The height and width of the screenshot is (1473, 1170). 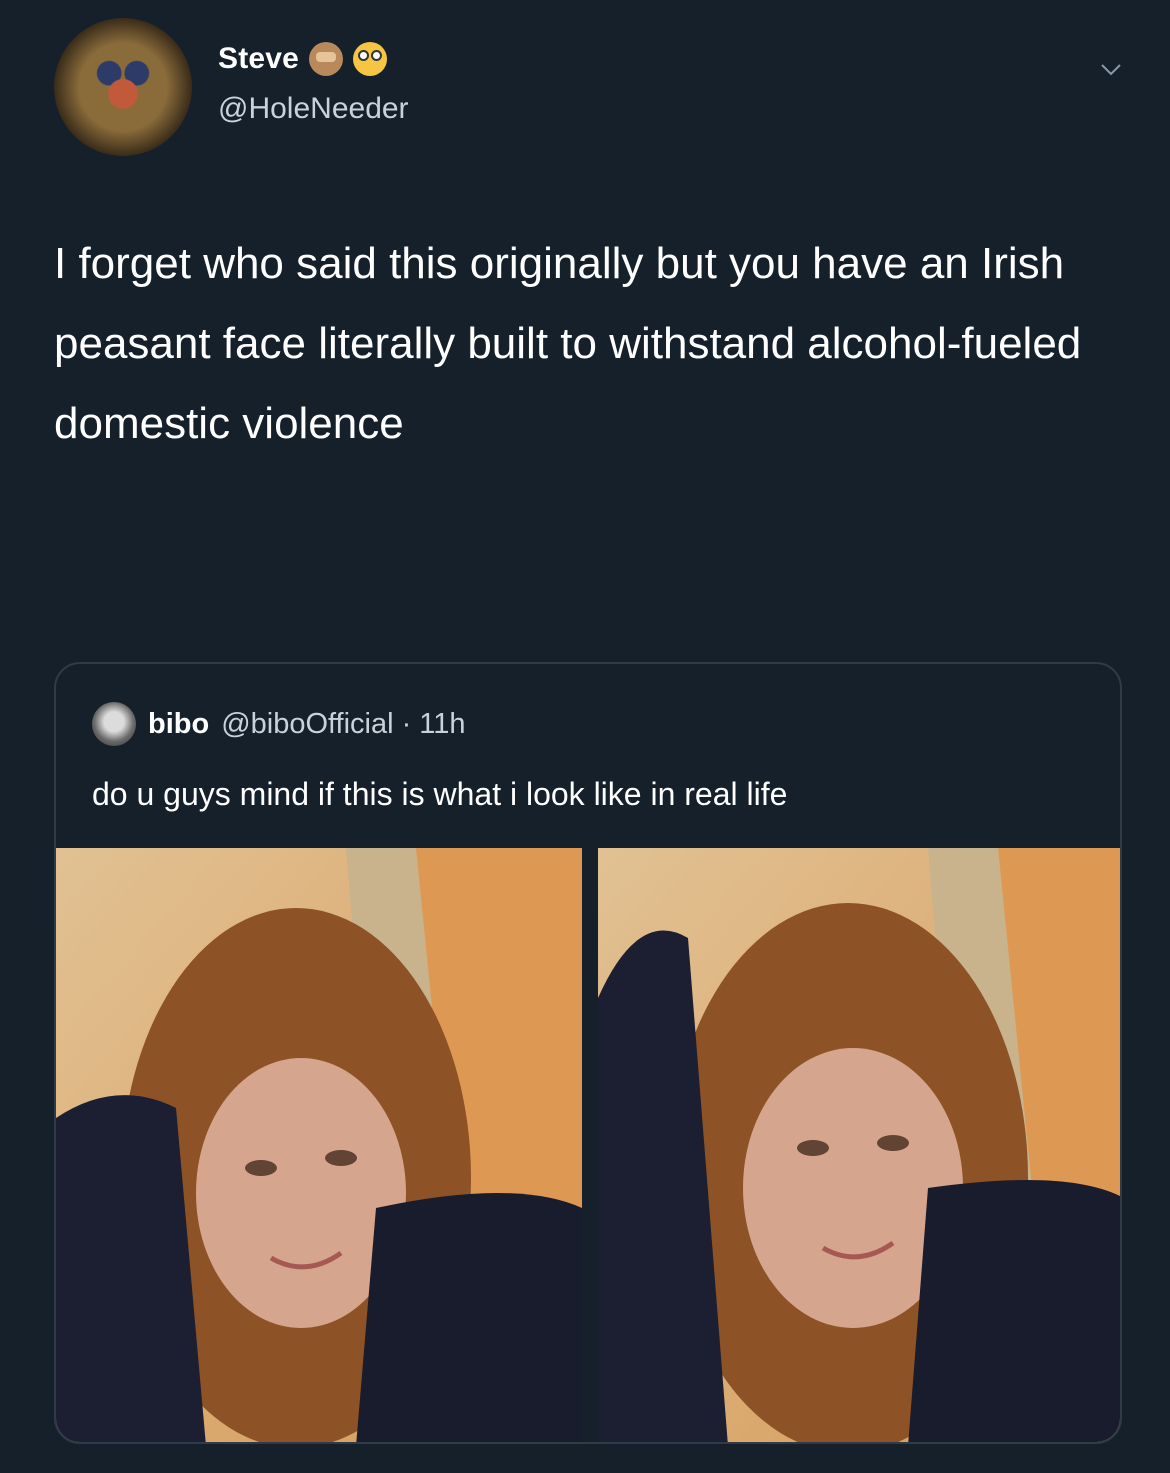 I want to click on name-row: Steve, so click(x=303, y=59).